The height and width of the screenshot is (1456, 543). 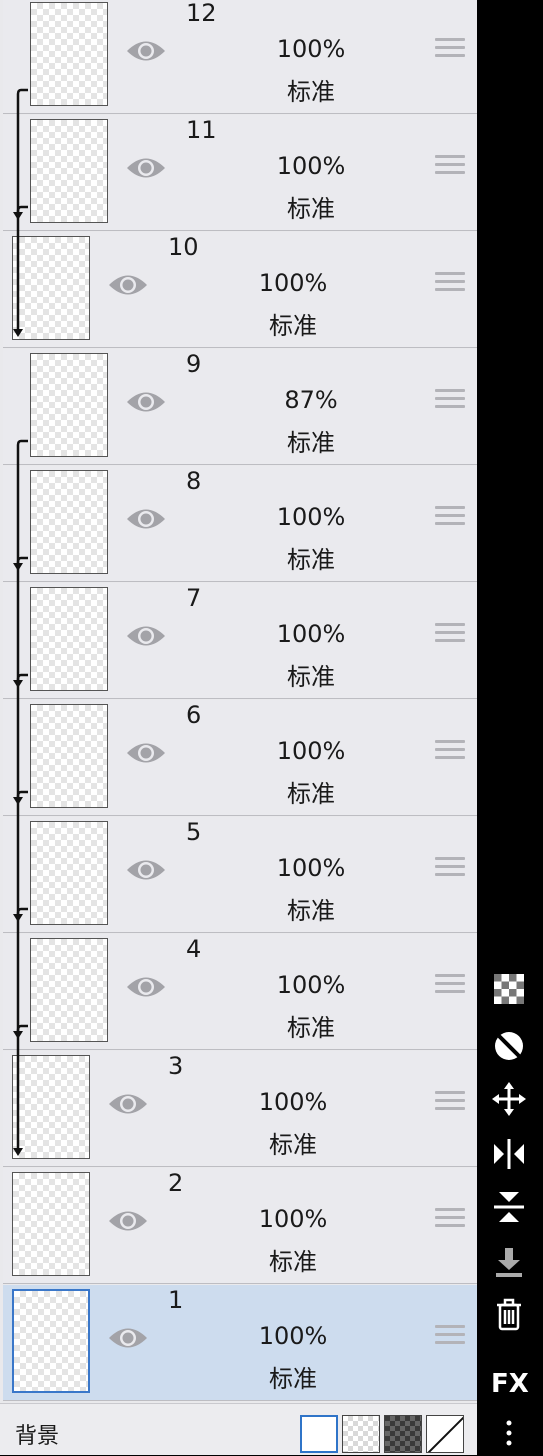 I want to click on background-dark-checker-option, so click(x=403, y=1434).